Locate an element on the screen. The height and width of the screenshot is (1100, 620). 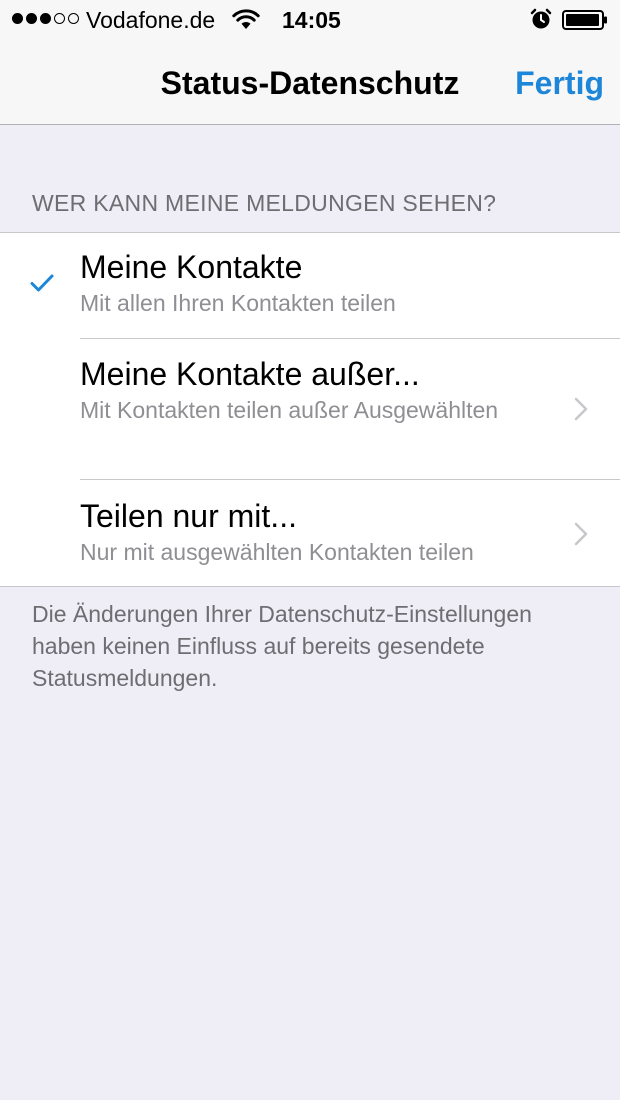
section-header: WER KANN MEINE MELDUNGEN SEHEN? is located at coordinates (264, 203).